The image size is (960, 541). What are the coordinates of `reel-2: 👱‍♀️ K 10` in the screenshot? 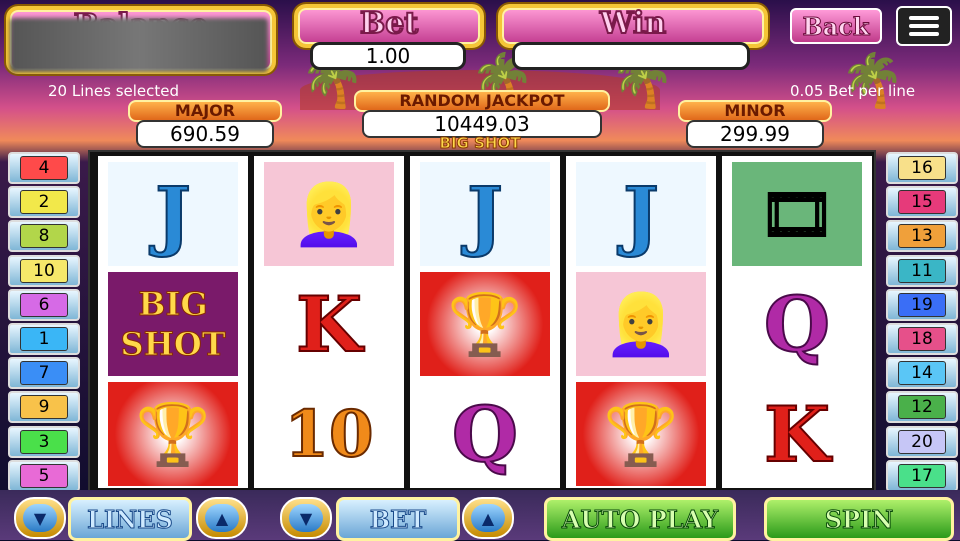 It's located at (329, 322).